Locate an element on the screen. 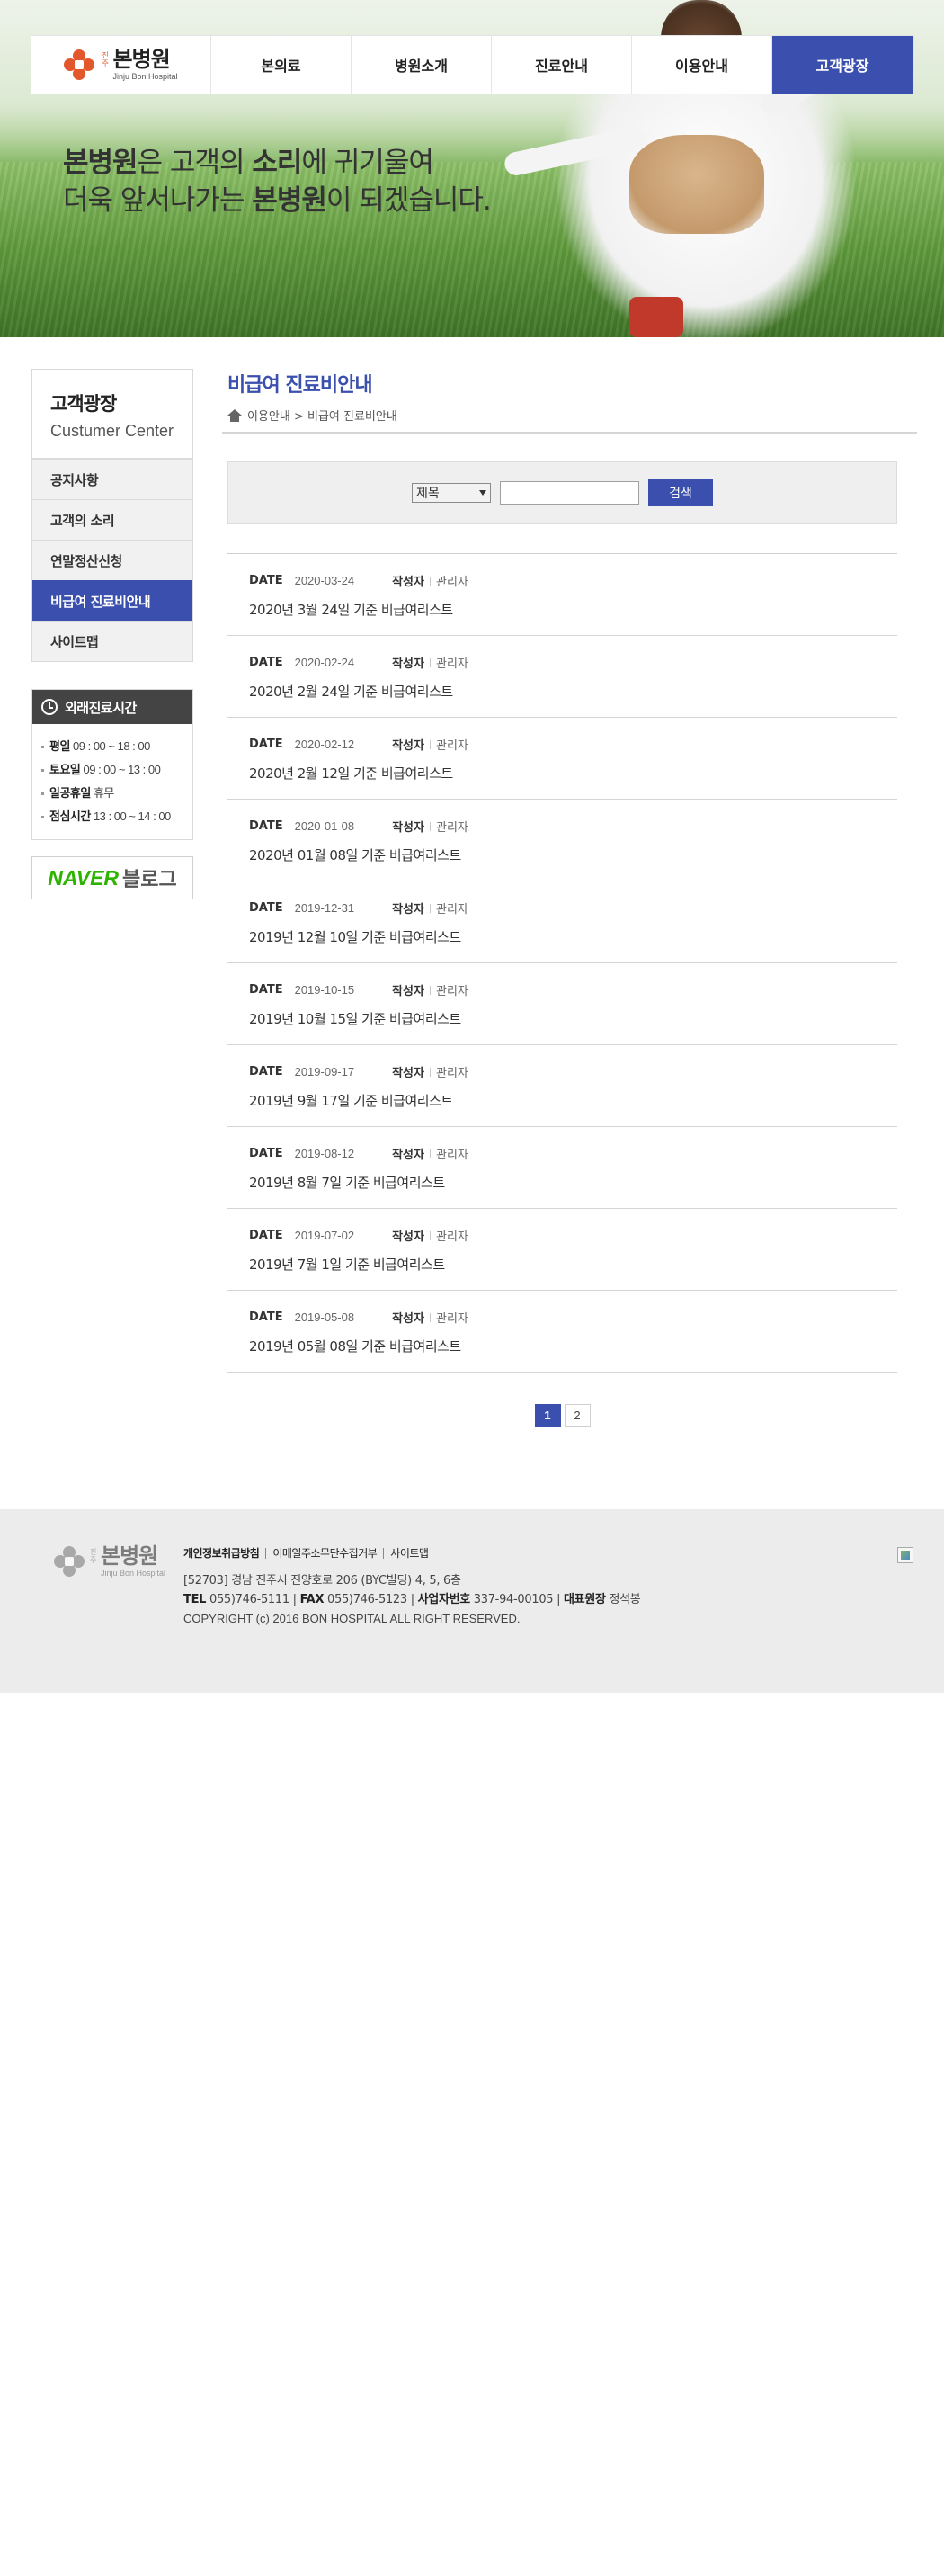  post-date: 2019-10-15 is located at coordinates (324, 990).